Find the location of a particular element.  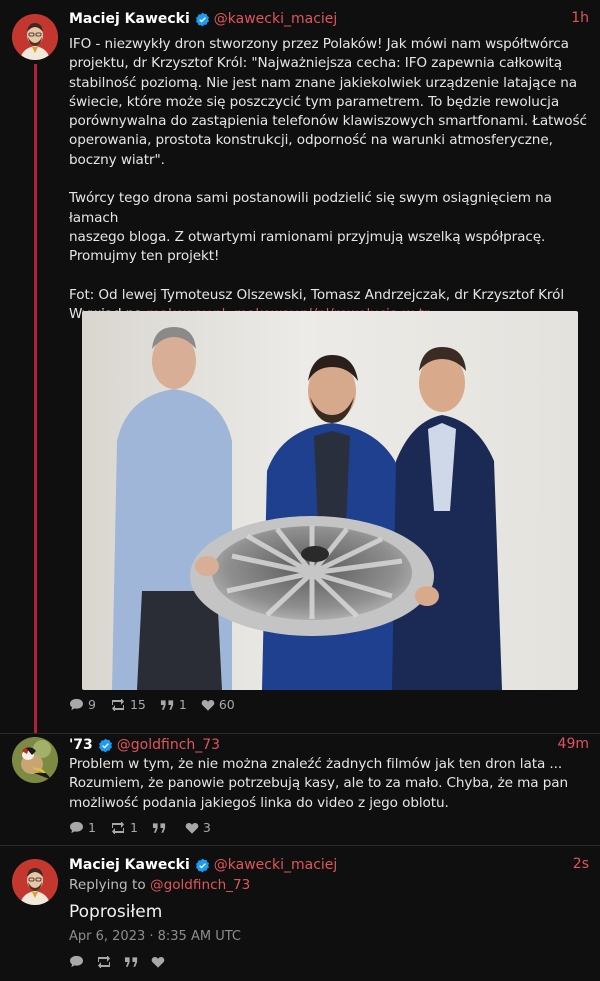

post-time: 1h is located at coordinates (580, 18).